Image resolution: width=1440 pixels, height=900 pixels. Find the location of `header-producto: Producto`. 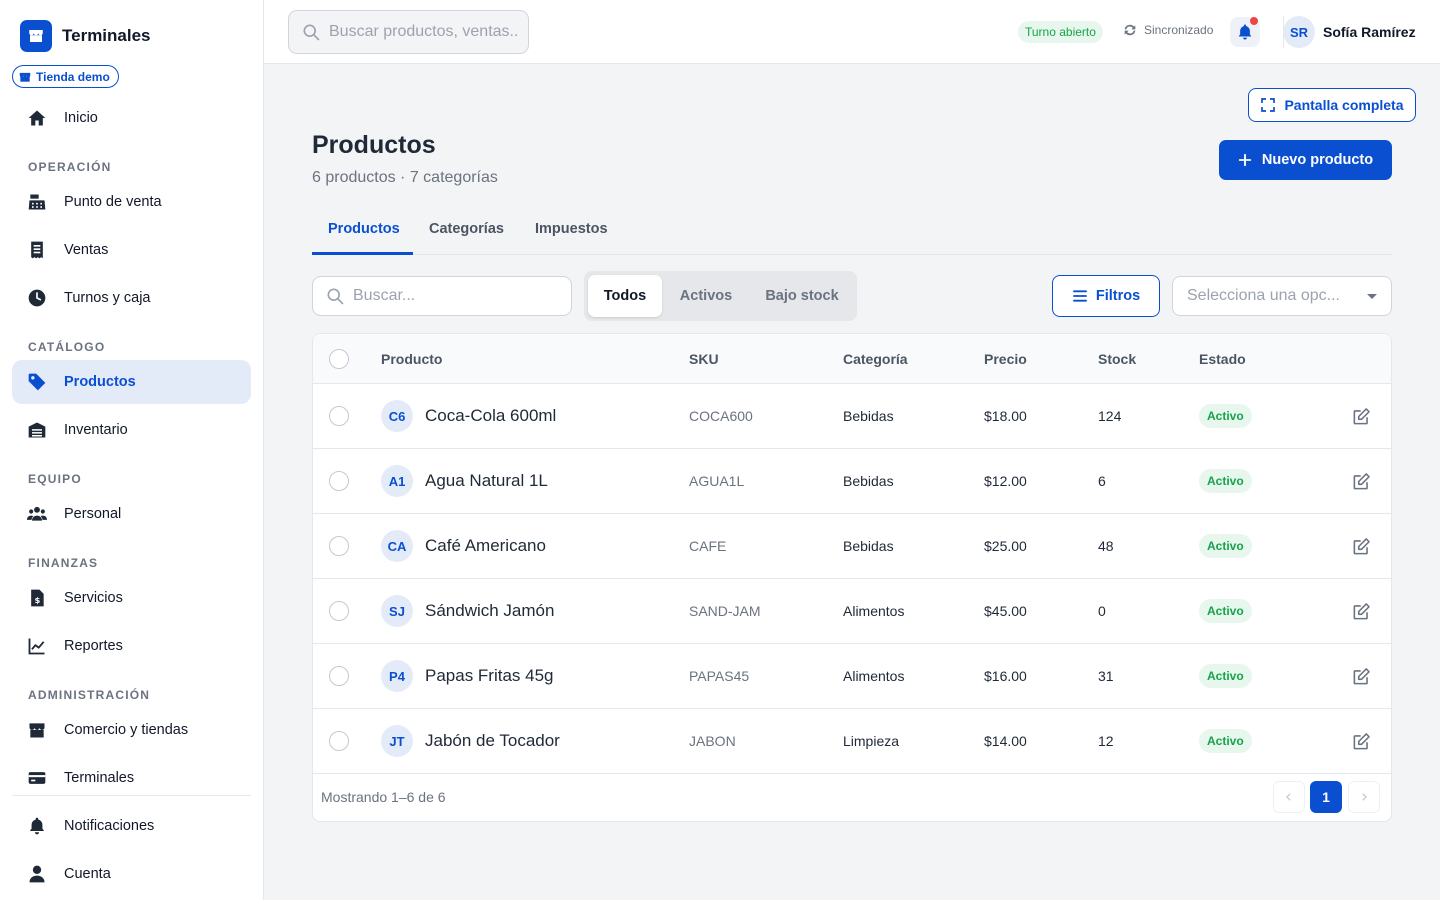

header-producto: Producto is located at coordinates (411, 359).